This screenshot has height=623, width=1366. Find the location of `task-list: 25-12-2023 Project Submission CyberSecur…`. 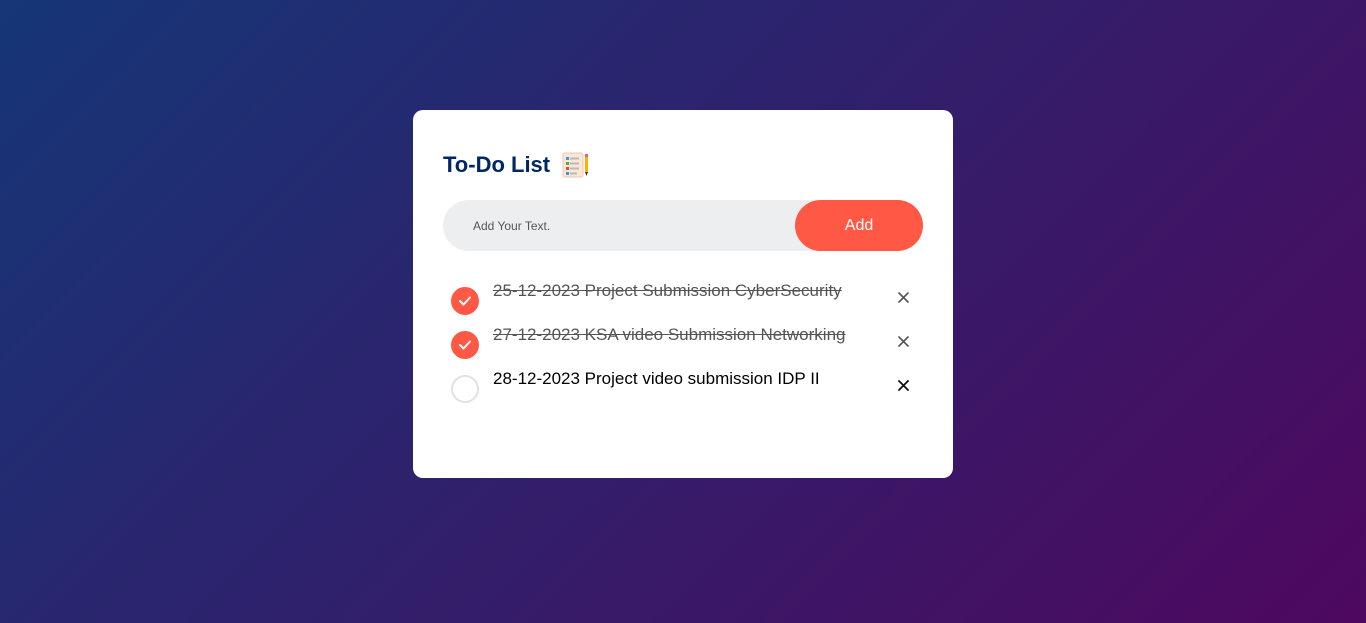

task-list: 25-12-2023 Project Submission CyberSecur… is located at coordinates (683, 343).